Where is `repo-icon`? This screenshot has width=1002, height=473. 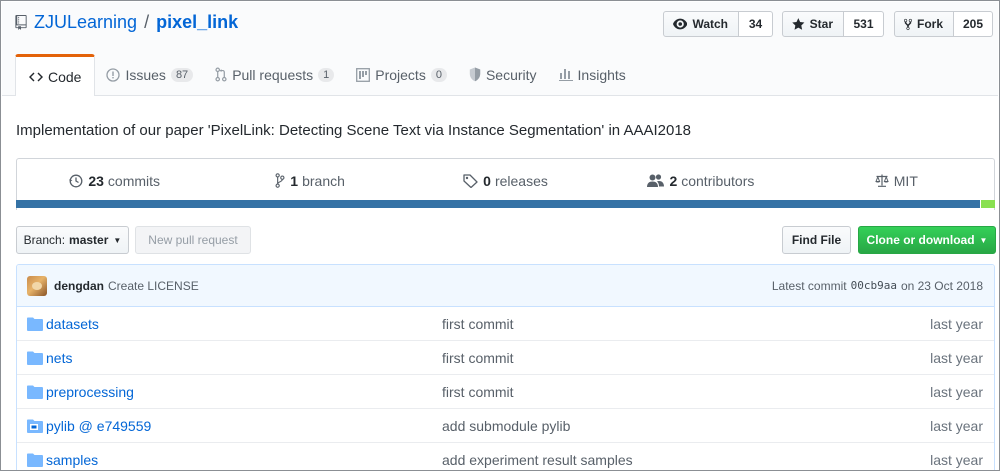 repo-icon is located at coordinates (21, 22).